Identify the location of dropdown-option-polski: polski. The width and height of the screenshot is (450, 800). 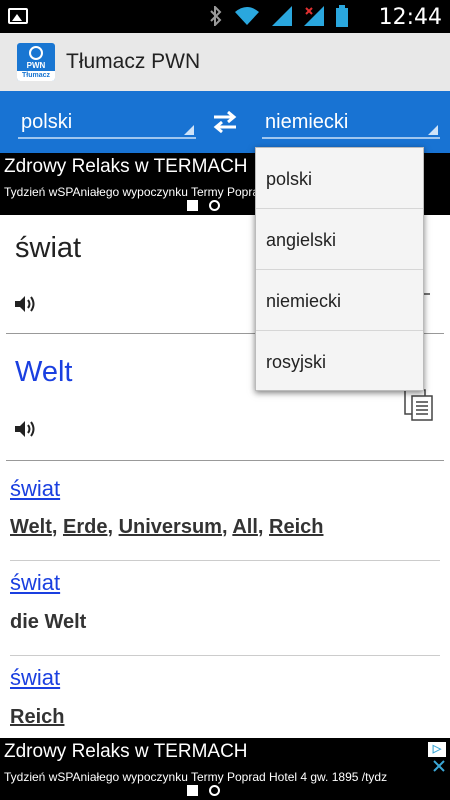
(339, 178).